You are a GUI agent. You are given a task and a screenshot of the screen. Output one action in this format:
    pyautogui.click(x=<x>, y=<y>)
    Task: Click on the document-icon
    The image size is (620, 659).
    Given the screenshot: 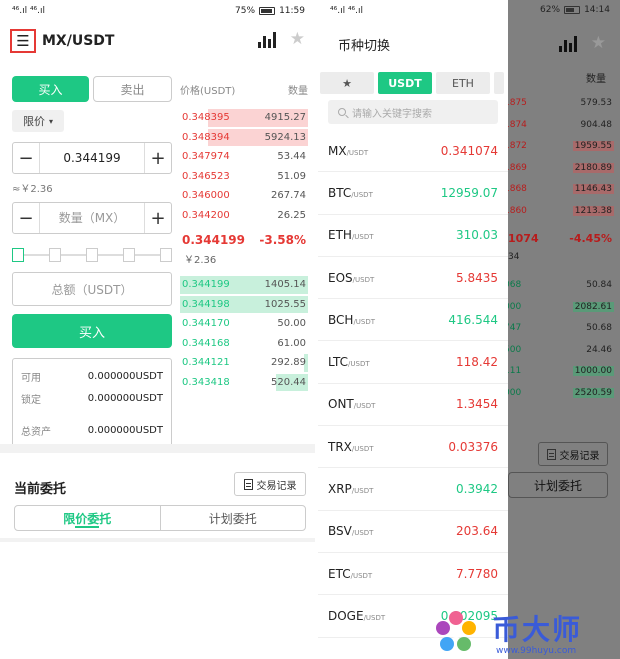 What is the action you would take?
    pyautogui.click(x=551, y=454)
    